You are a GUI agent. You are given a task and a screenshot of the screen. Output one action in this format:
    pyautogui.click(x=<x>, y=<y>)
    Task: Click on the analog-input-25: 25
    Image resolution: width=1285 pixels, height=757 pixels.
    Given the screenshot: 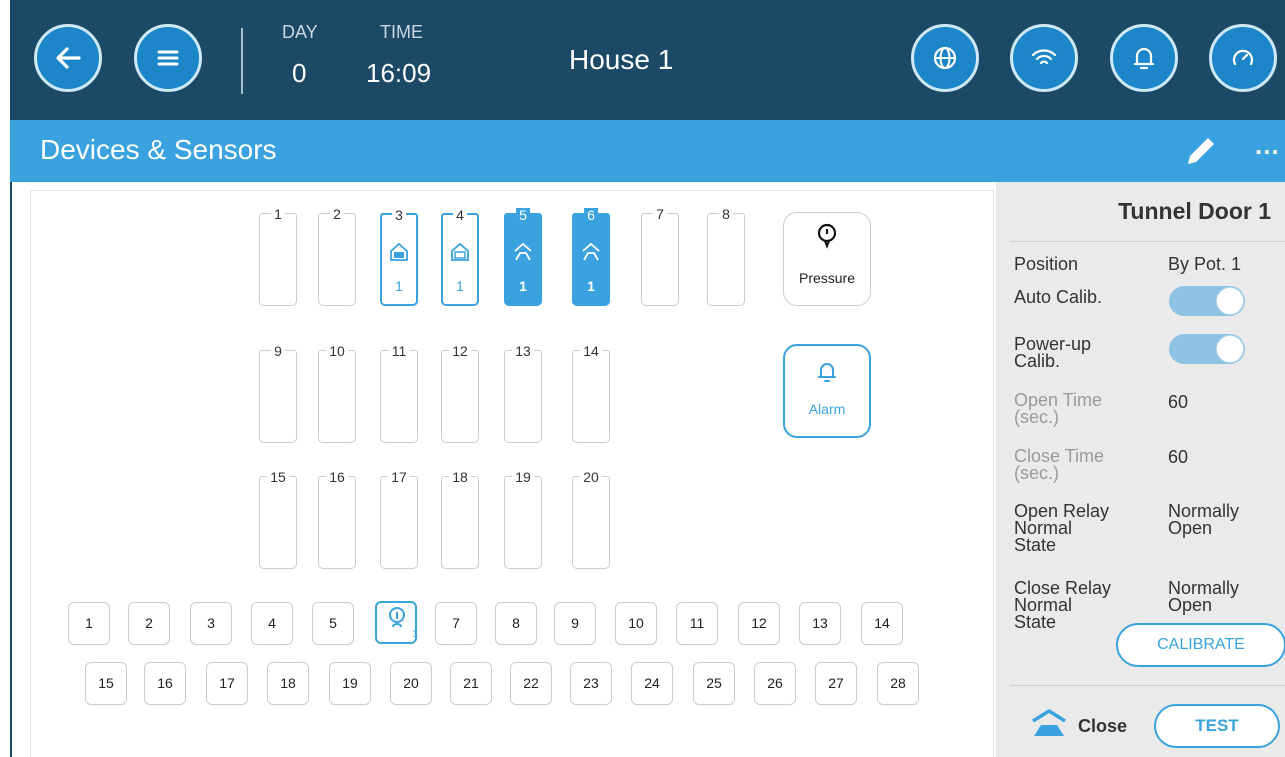 What is the action you would take?
    pyautogui.click(x=714, y=683)
    